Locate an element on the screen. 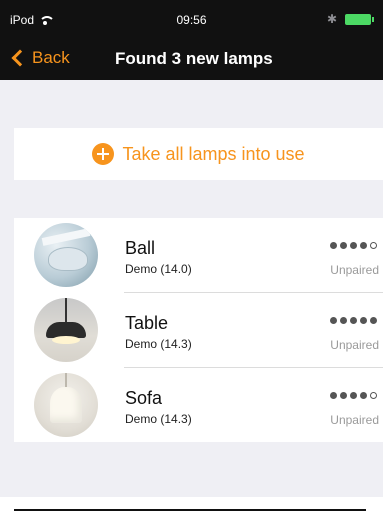 The width and height of the screenshot is (383, 523). table-lamp-thumbnail is located at coordinates (66, 330).